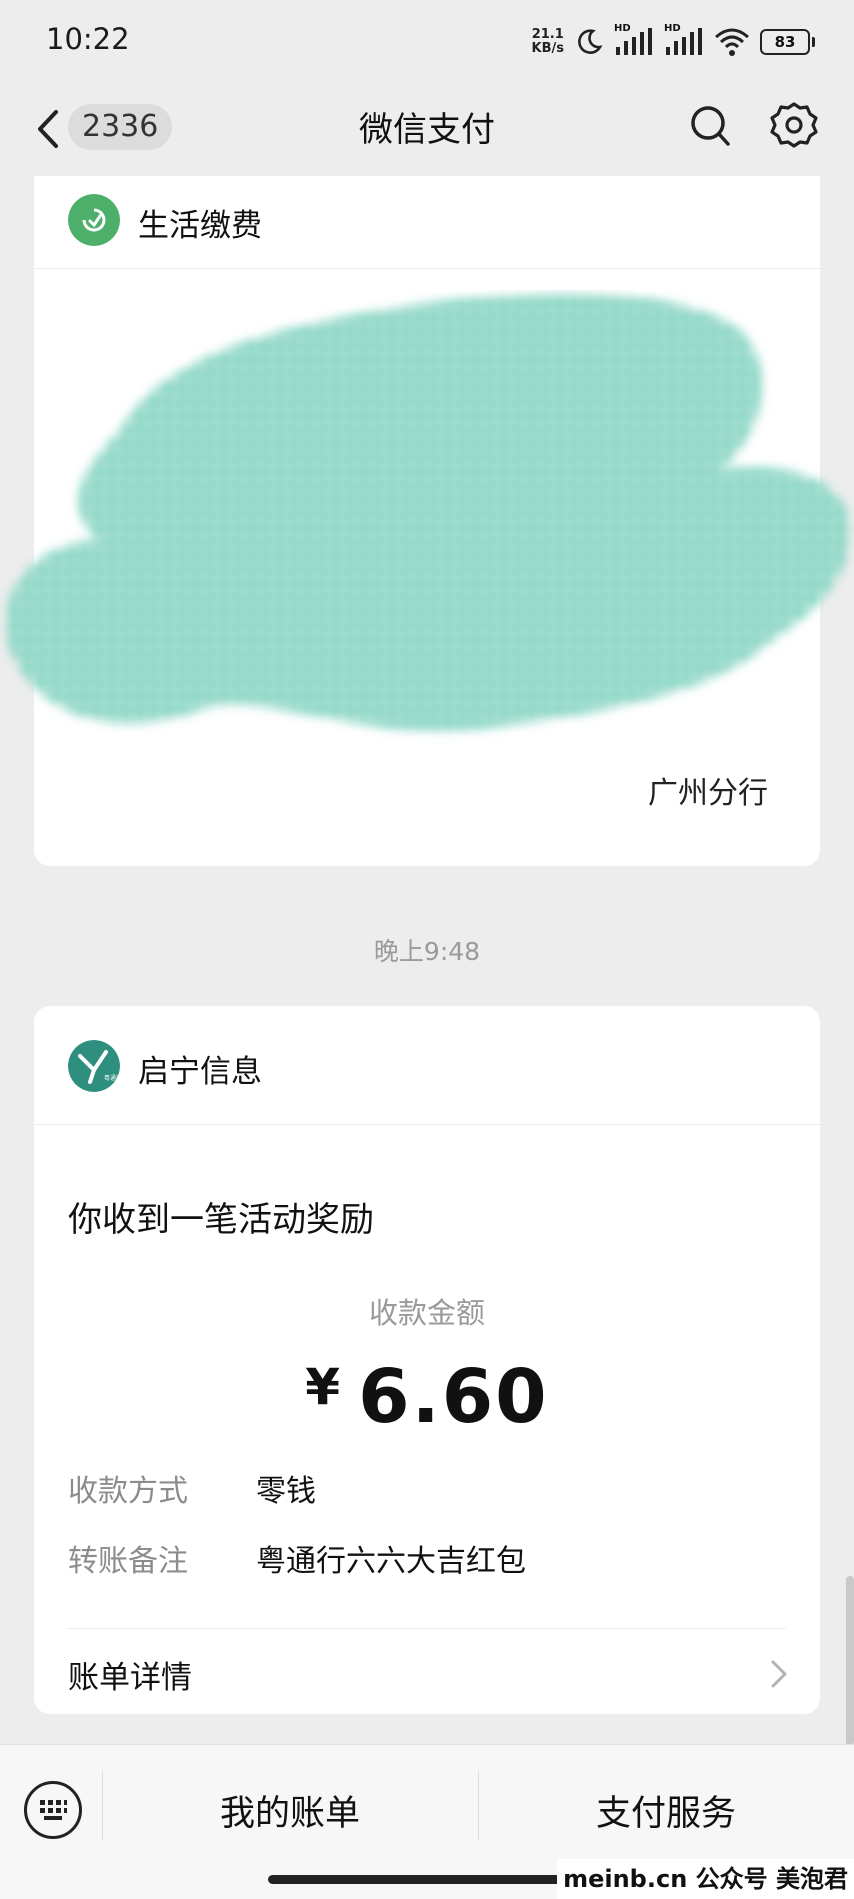 Image resolution: width=854 pixels, height=1899 pixels. Describe the element at coordinates (427, 1628) in the screenshot. I see `divider` at that location.